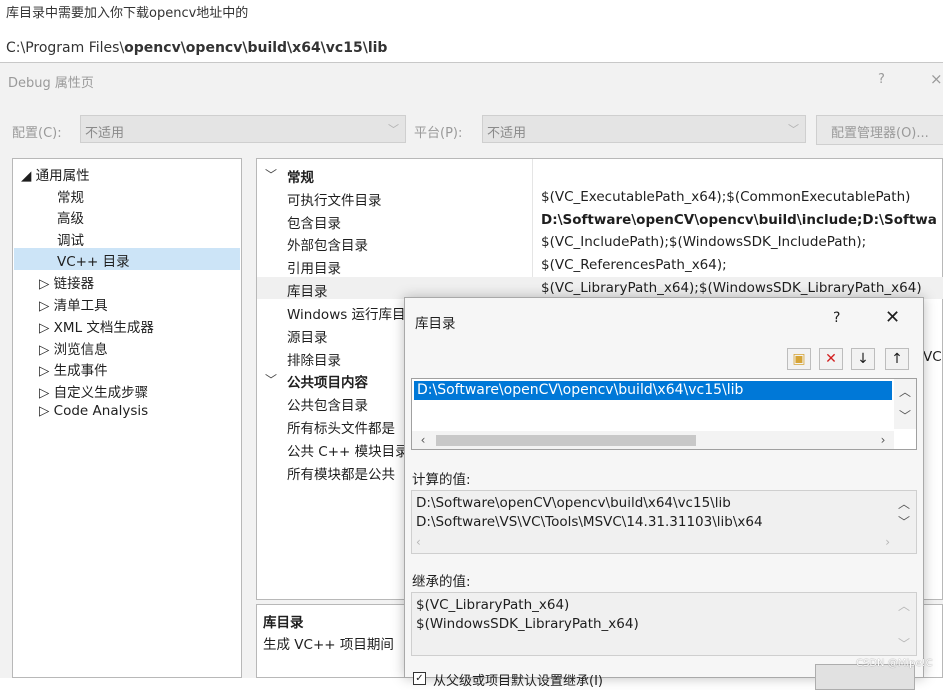  Describe the element at coordinates (881, 79) in the screenshot. I see `help-button: ?` at that location.